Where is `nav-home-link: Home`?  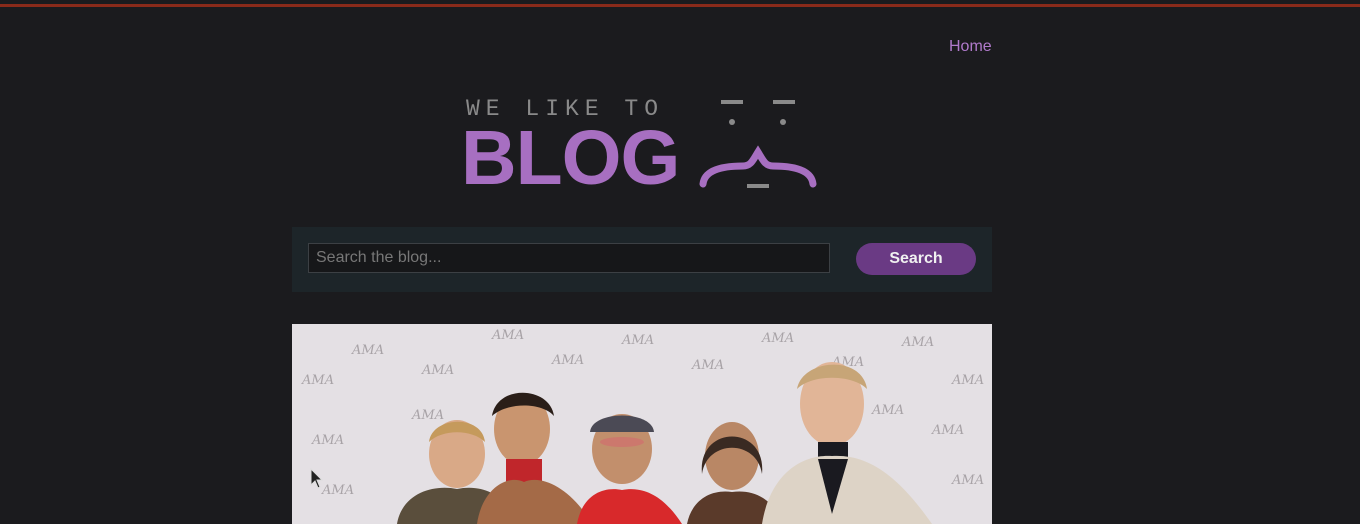 nav-home-link: Home is located at coordinates (970, 47).